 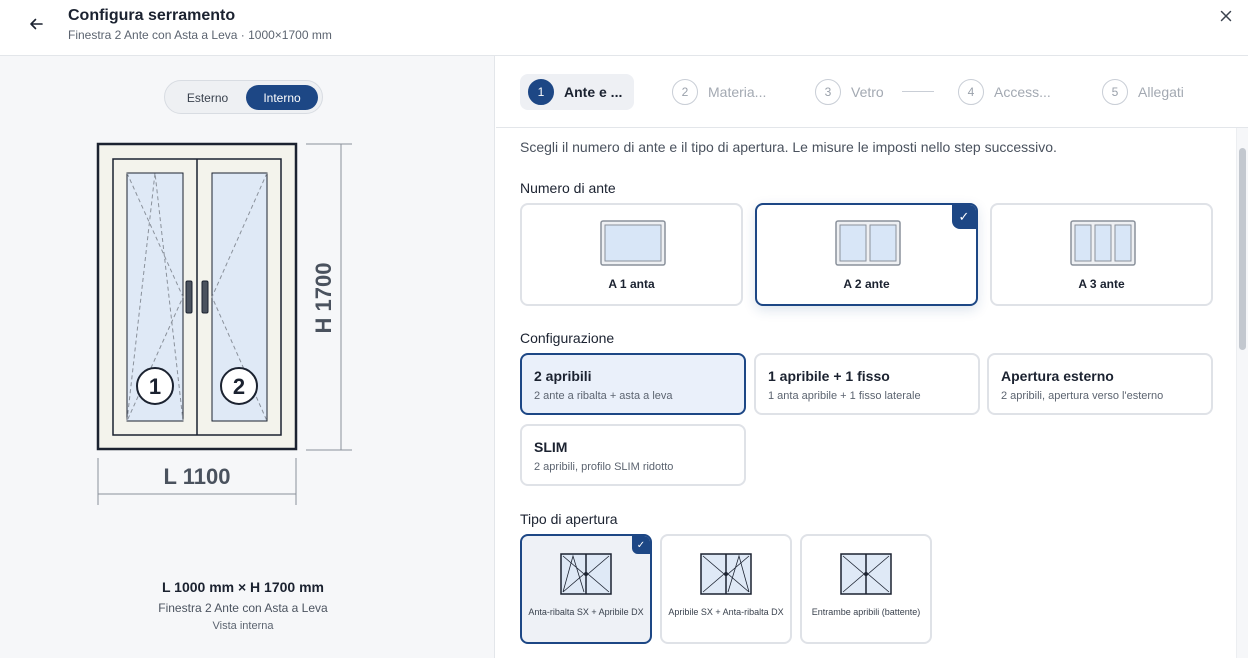 I want to click on window-preview: 1 2 H 1700 L 1100, so click(x=224, y=323).